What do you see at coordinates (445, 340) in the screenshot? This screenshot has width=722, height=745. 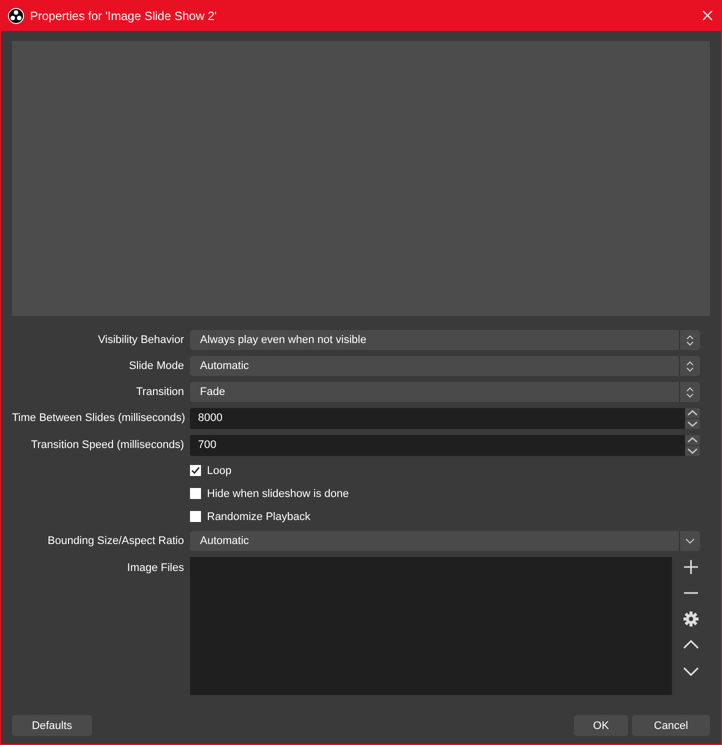 I see `dropdown: Always play even when not visible` at bounding box center [445, 340].